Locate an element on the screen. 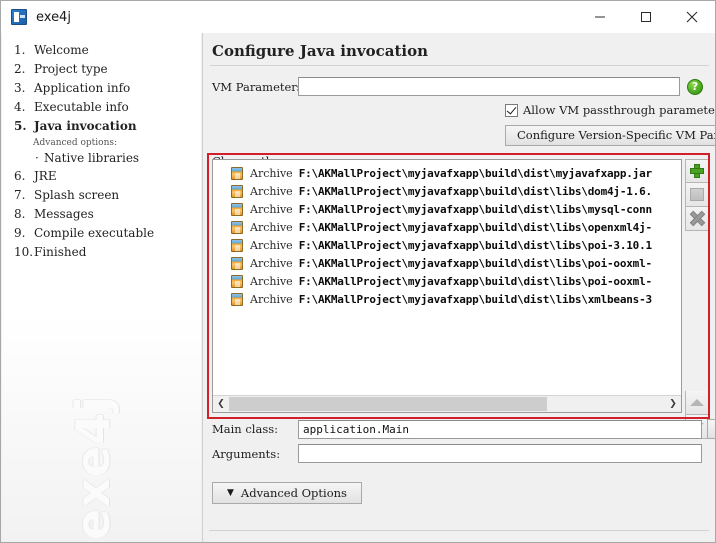  title-bar: exe4j is located at coordinates (358, 17).